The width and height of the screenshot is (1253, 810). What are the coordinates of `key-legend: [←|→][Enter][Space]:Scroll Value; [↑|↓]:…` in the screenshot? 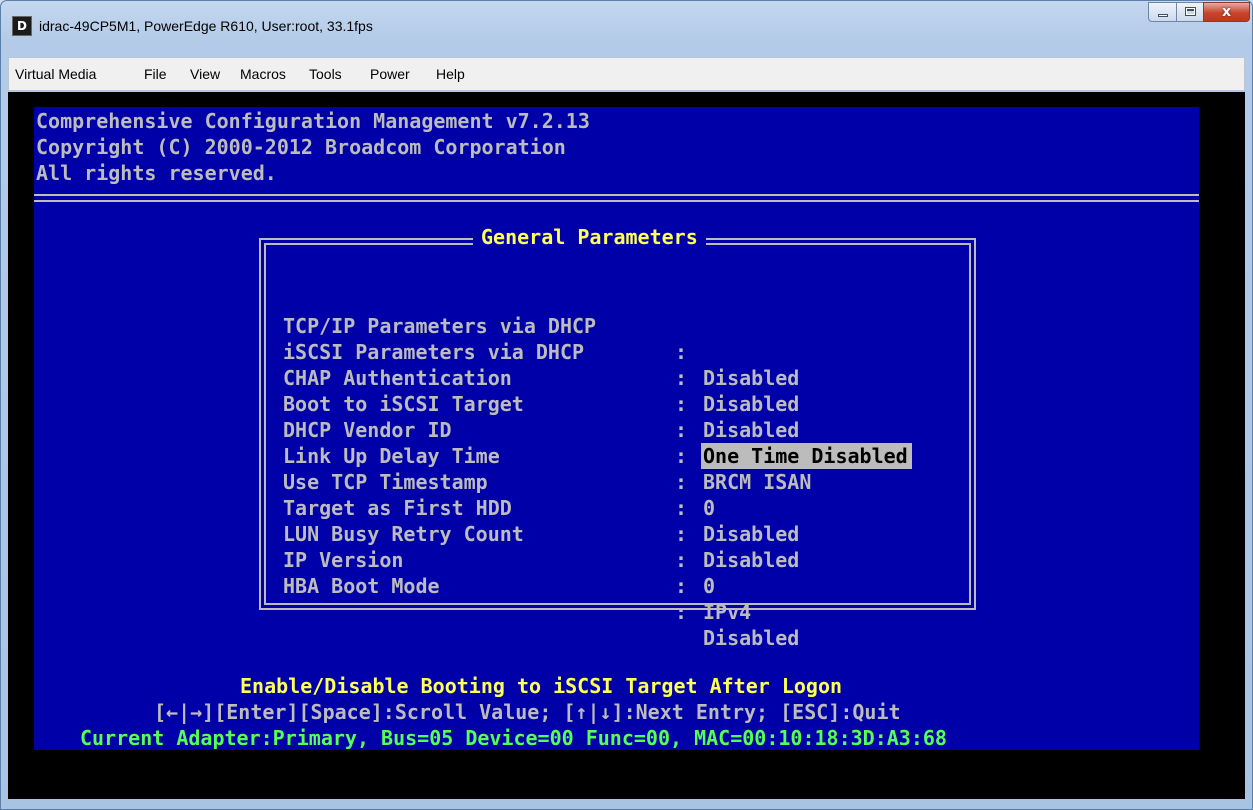 It's located at (527, 712).